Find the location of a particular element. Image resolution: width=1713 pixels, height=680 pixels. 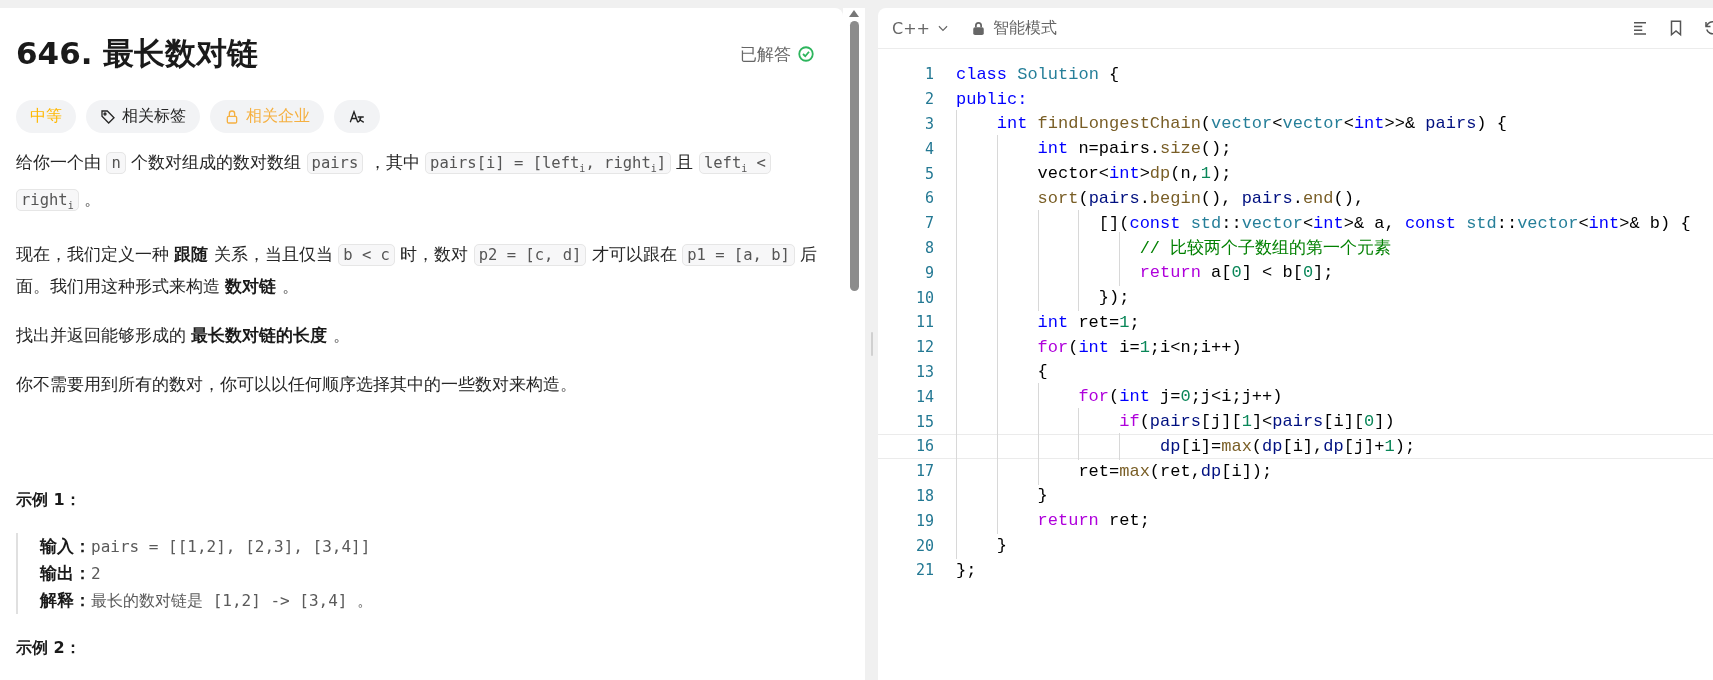

code-line: return ret; is located at coordinates (1053, 521).